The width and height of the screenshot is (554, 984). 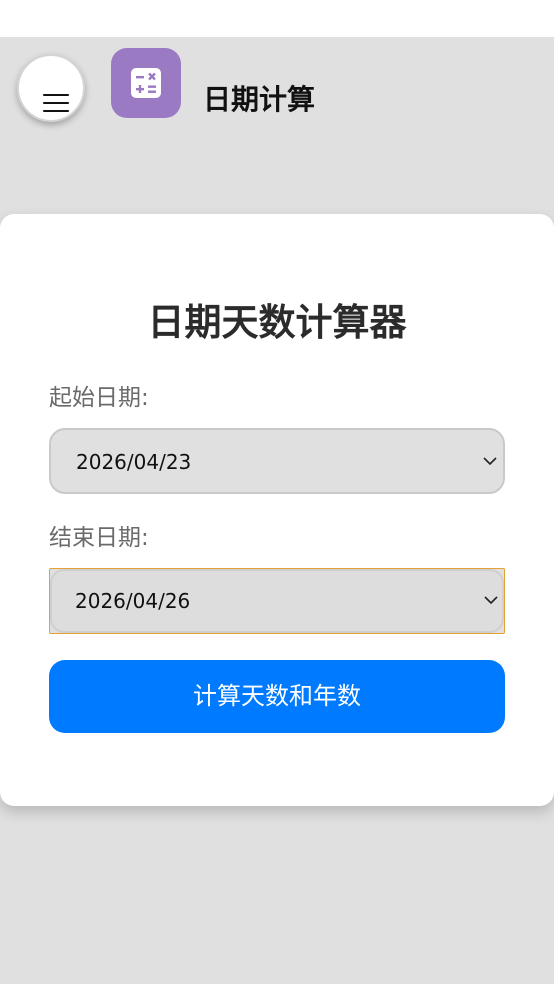 I want to click on calculator-icon, so click(x=146, y=83).